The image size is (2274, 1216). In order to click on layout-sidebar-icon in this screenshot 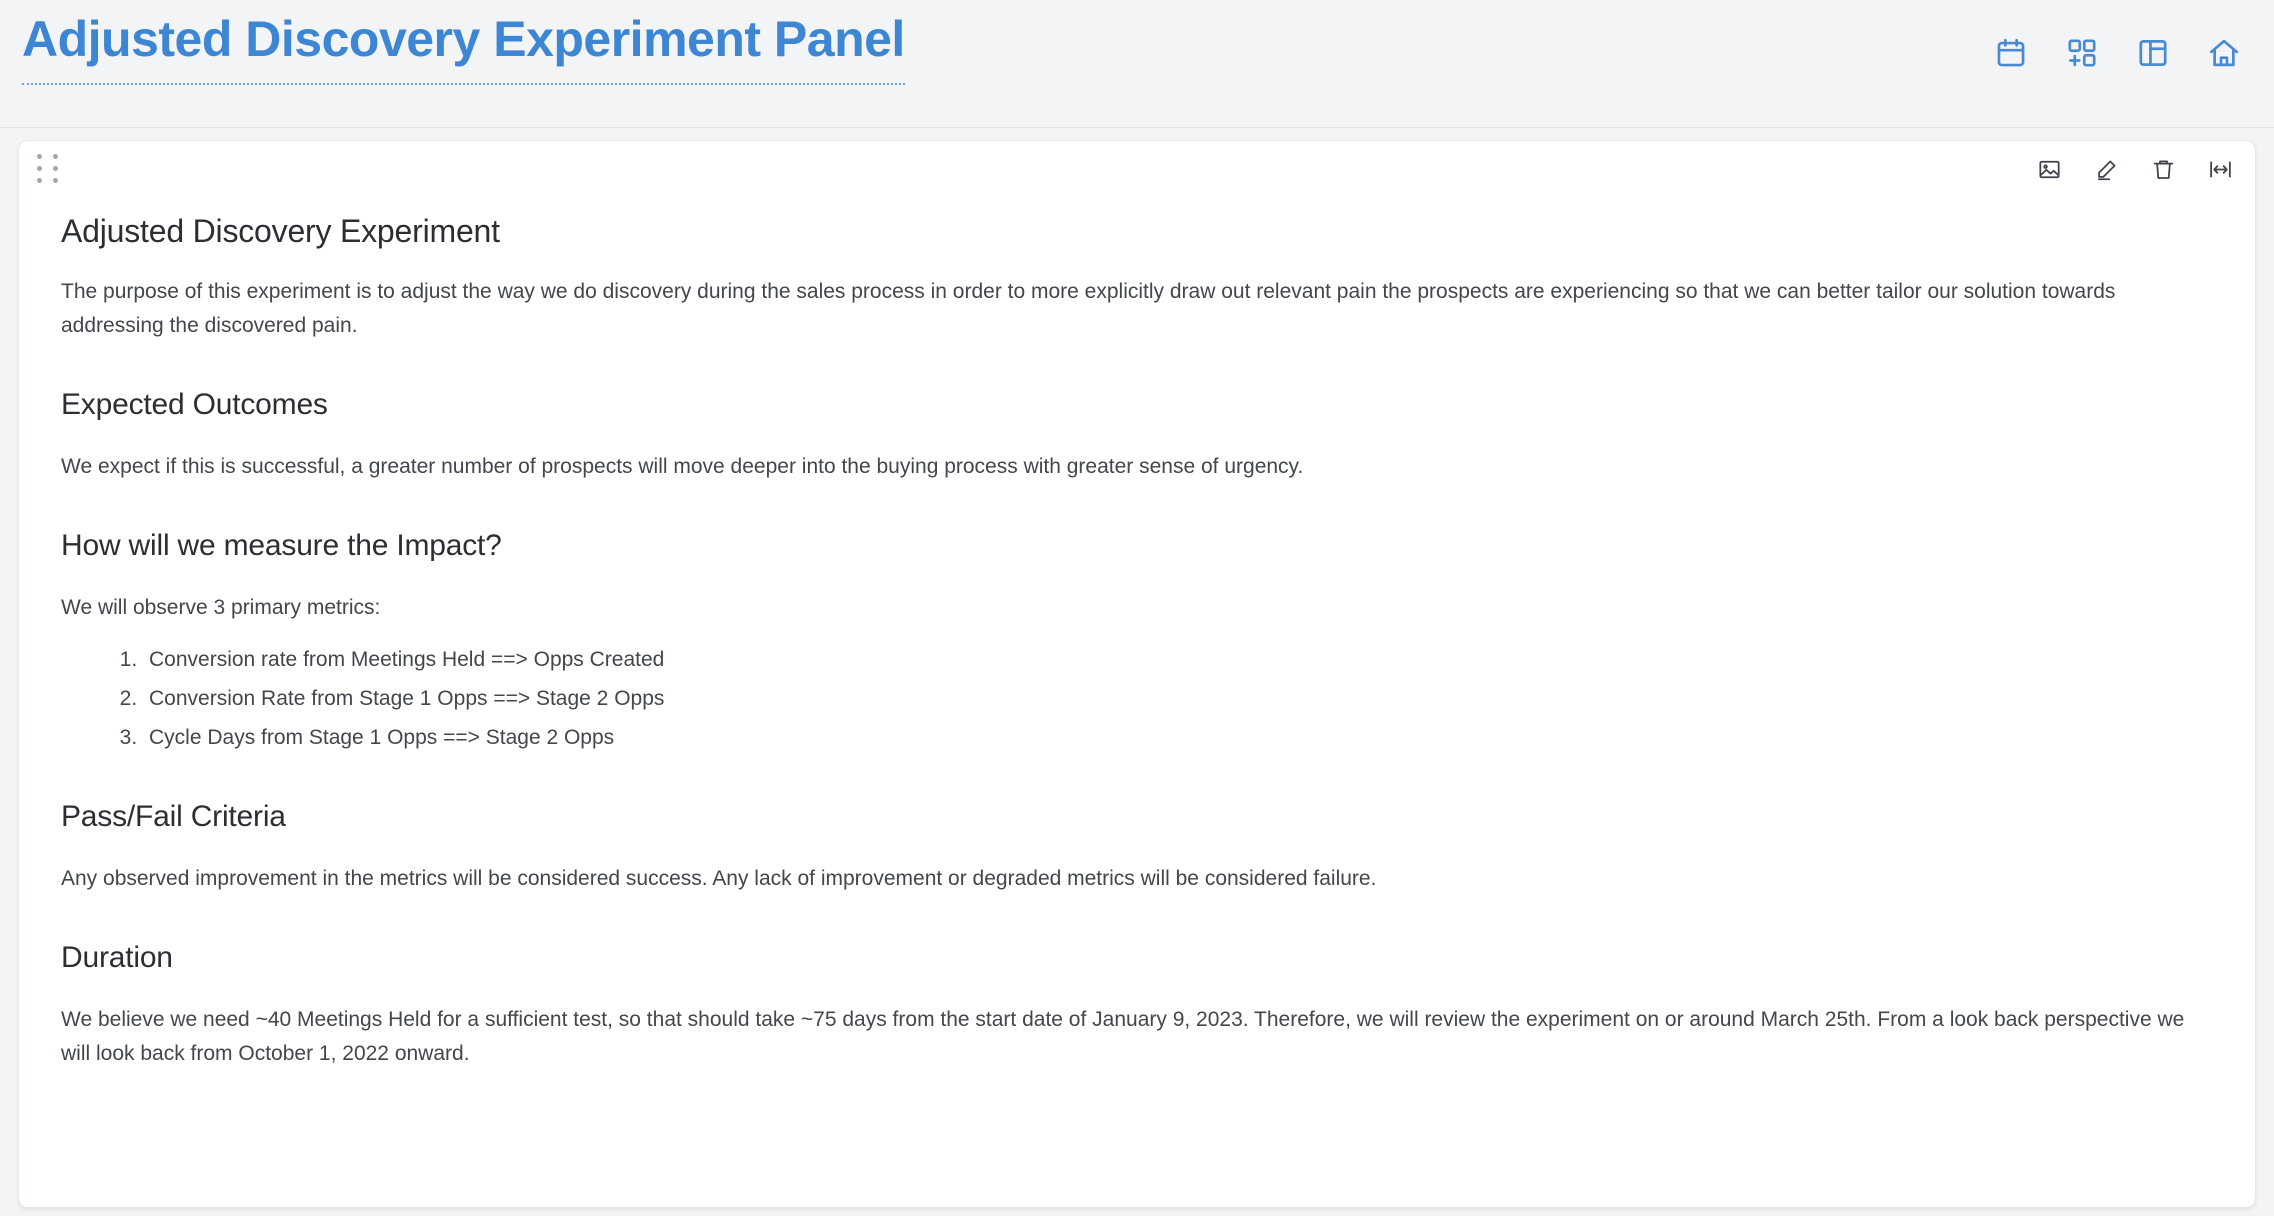, I will do `click(2153, 53)`.